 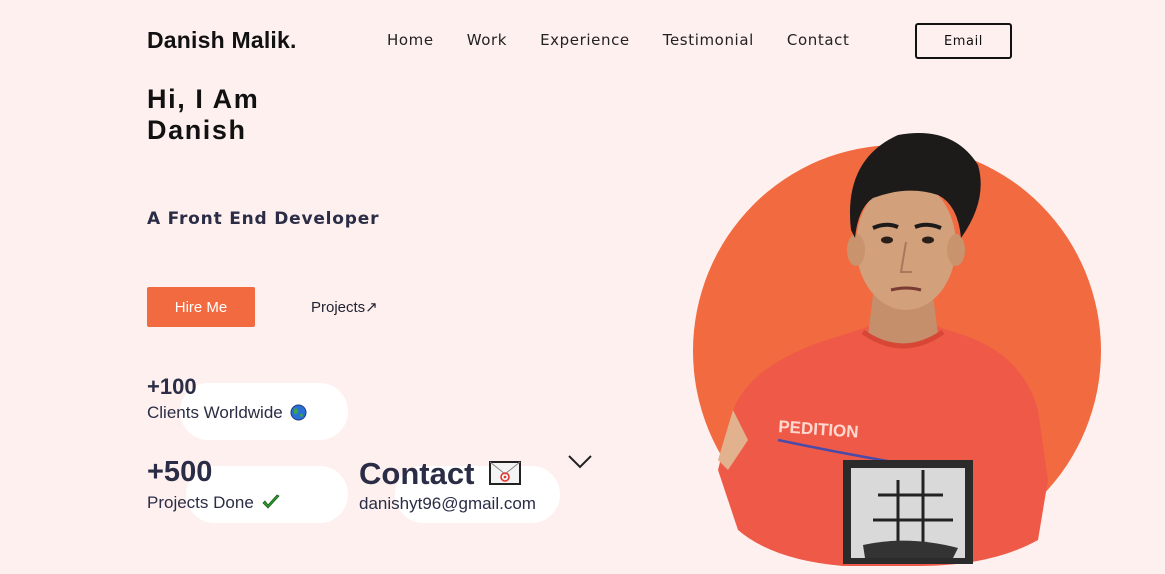 What do you see at coordinates (963, 41) in the screenshot?
I see `email-button: Email` at bounding box center [963, 41].